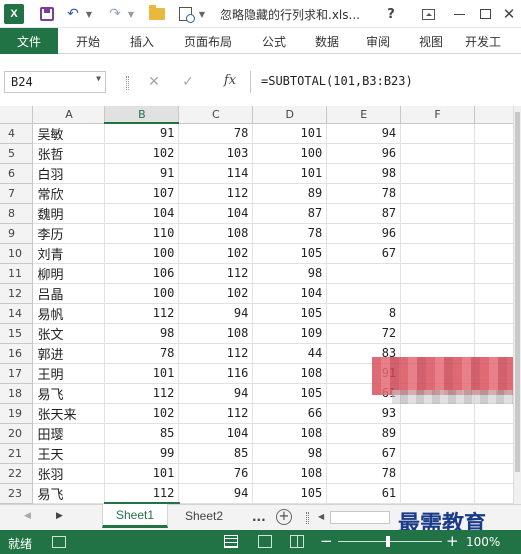 The image size is (521, 554). What do you see at coordinates (142, 273) in the screenshot?
I see `cell-b: 106` at bounding box center [142, 273].